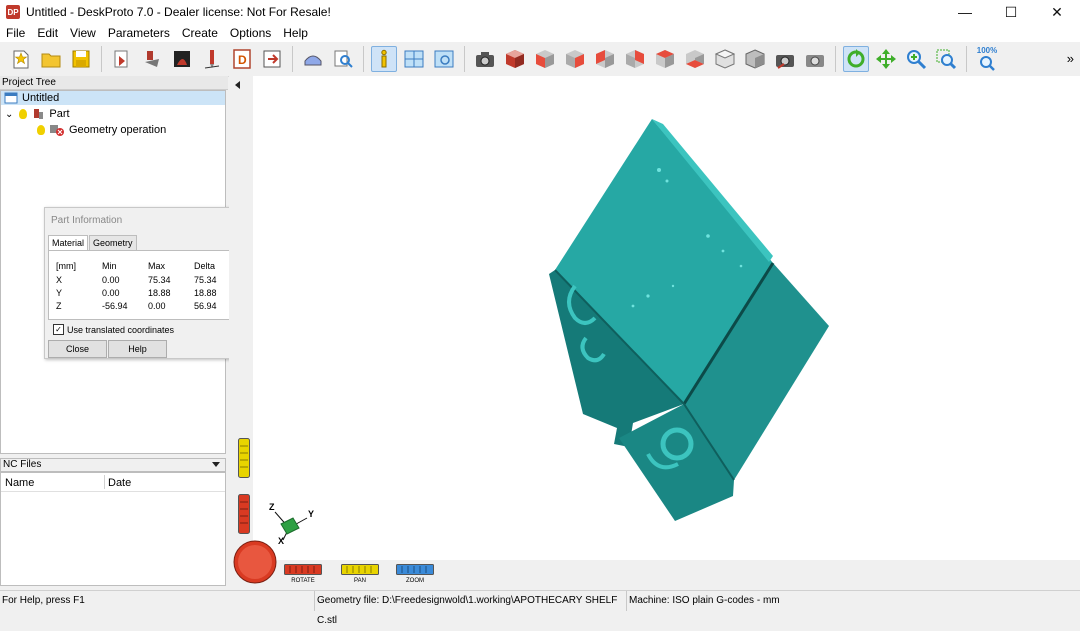  Describe the element at coordinates (415, 569) in the screenshot. I see `zoom-wheel-icon` at that location.